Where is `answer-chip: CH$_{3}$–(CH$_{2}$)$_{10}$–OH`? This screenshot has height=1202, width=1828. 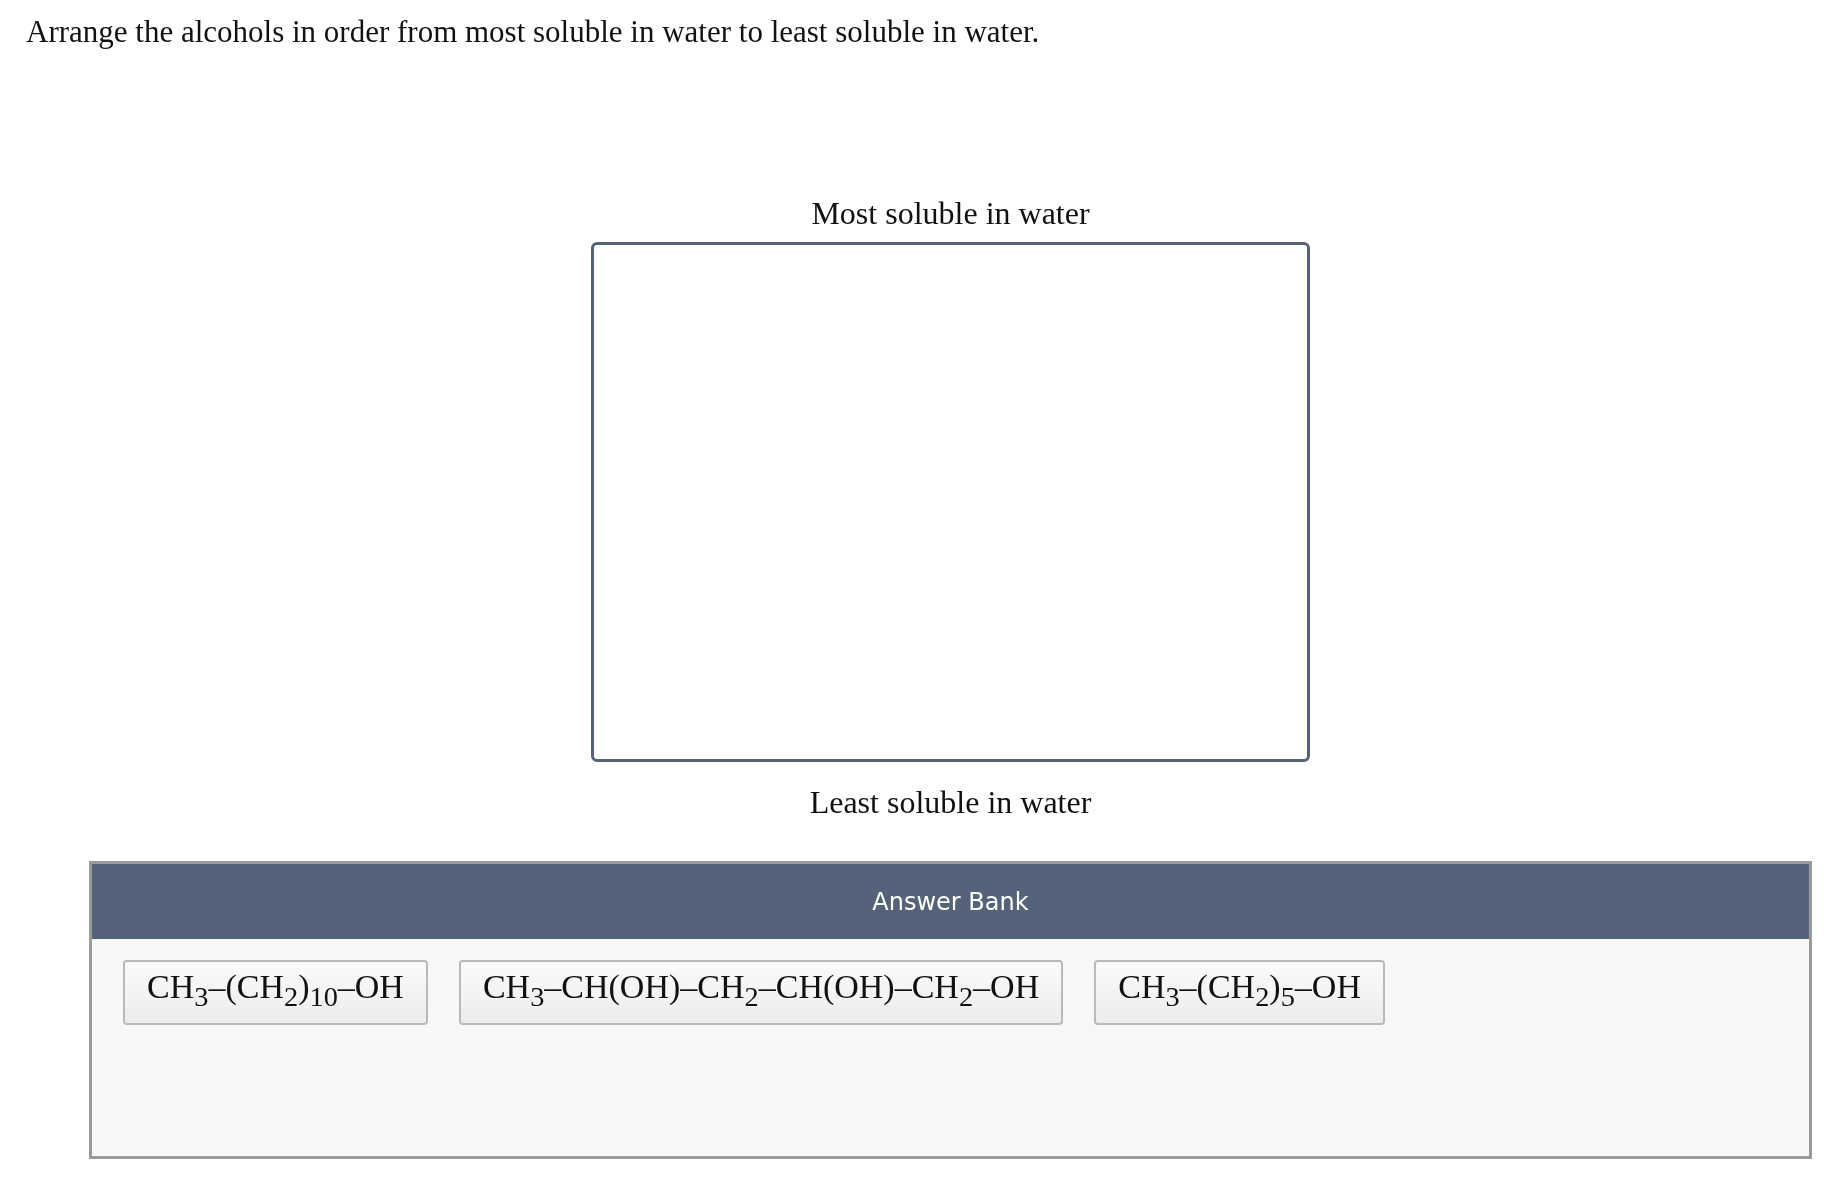 answer-chip: CH$_{3}$–(CH$_{2}$)$_{10}$–OH is located at coordinates (275, 992).